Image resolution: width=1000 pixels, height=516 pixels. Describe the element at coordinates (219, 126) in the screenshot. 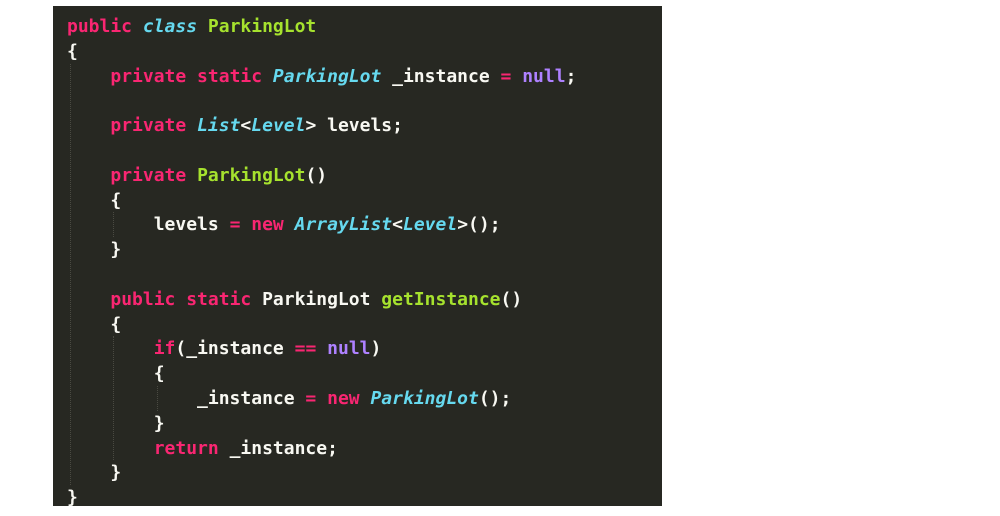

I see `code-token: List` at that location.